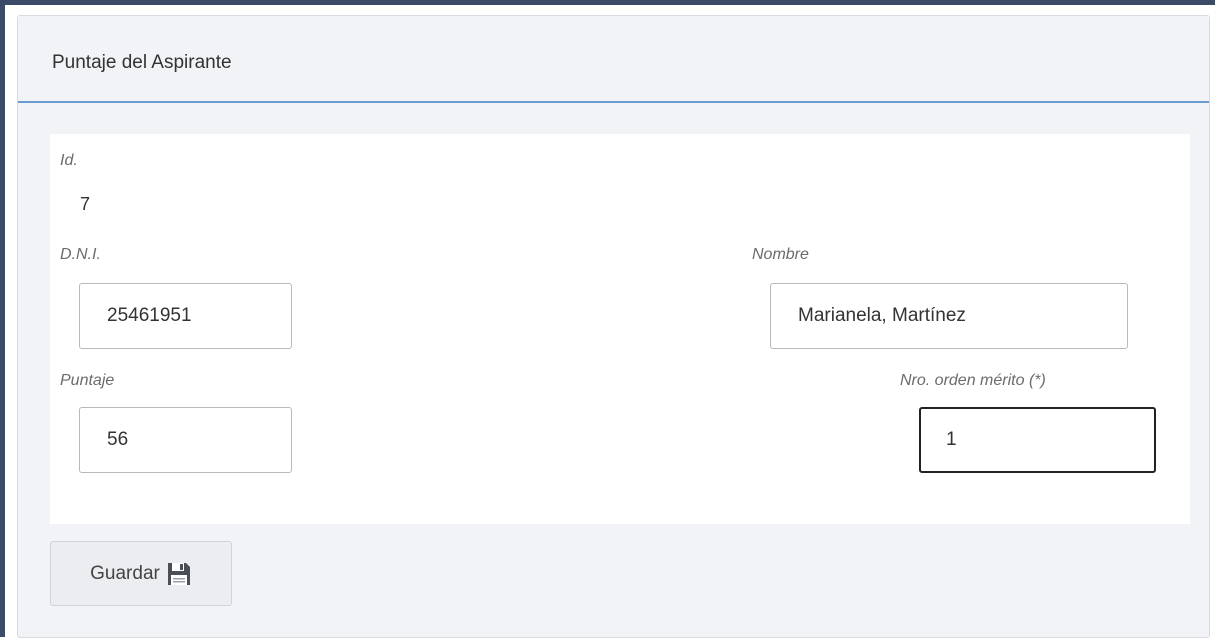 Image resolution: width=1215 pixels, height=638 pixels. Describe the element at coordinates (613, 59) in the screenshot. I see `panel-header: Puntaje del Aspirante` at that location.